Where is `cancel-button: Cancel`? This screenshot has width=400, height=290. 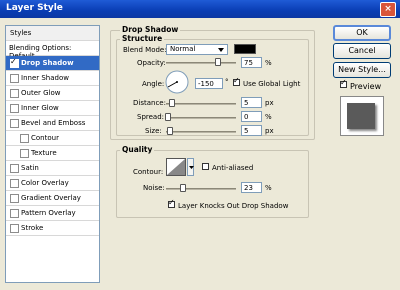
cancel-button: Cancel is located at coordinates (362, 51).